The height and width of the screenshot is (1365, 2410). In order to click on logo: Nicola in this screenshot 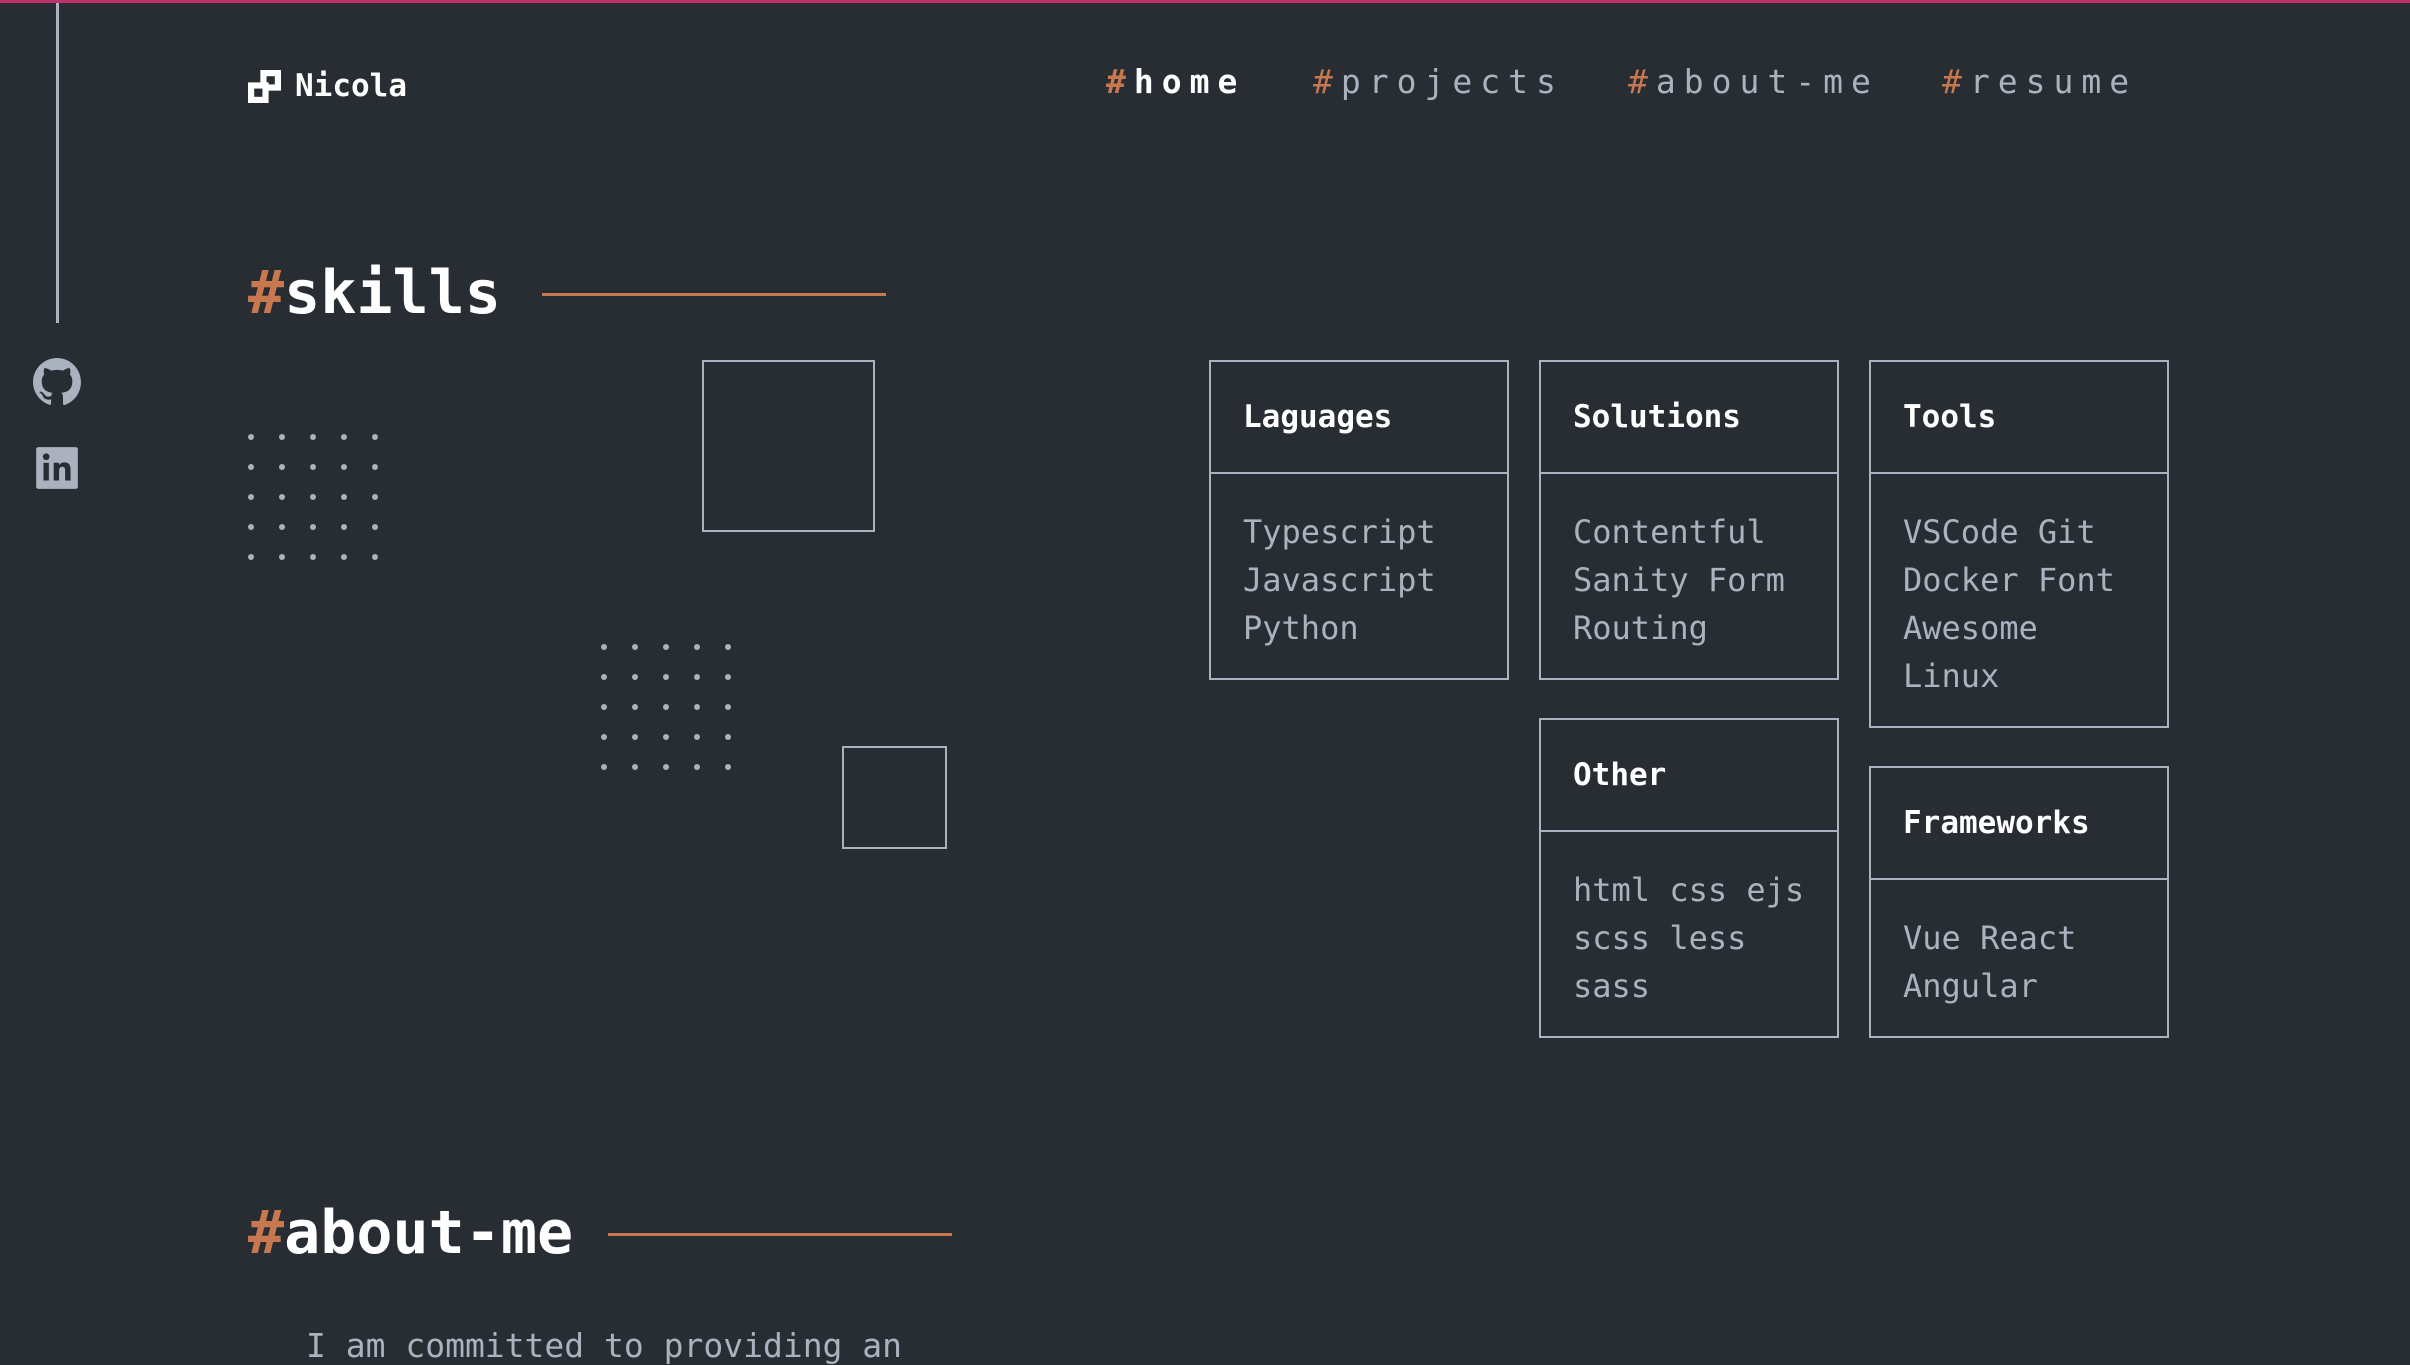, I will do `click(327, 86)`.